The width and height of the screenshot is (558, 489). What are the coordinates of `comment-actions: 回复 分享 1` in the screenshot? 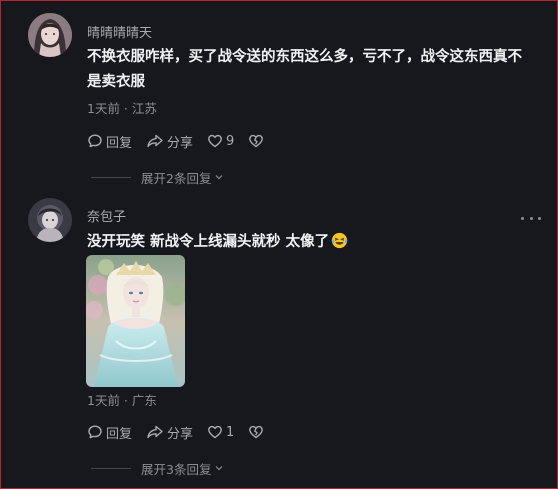 It's located at (177, 432).